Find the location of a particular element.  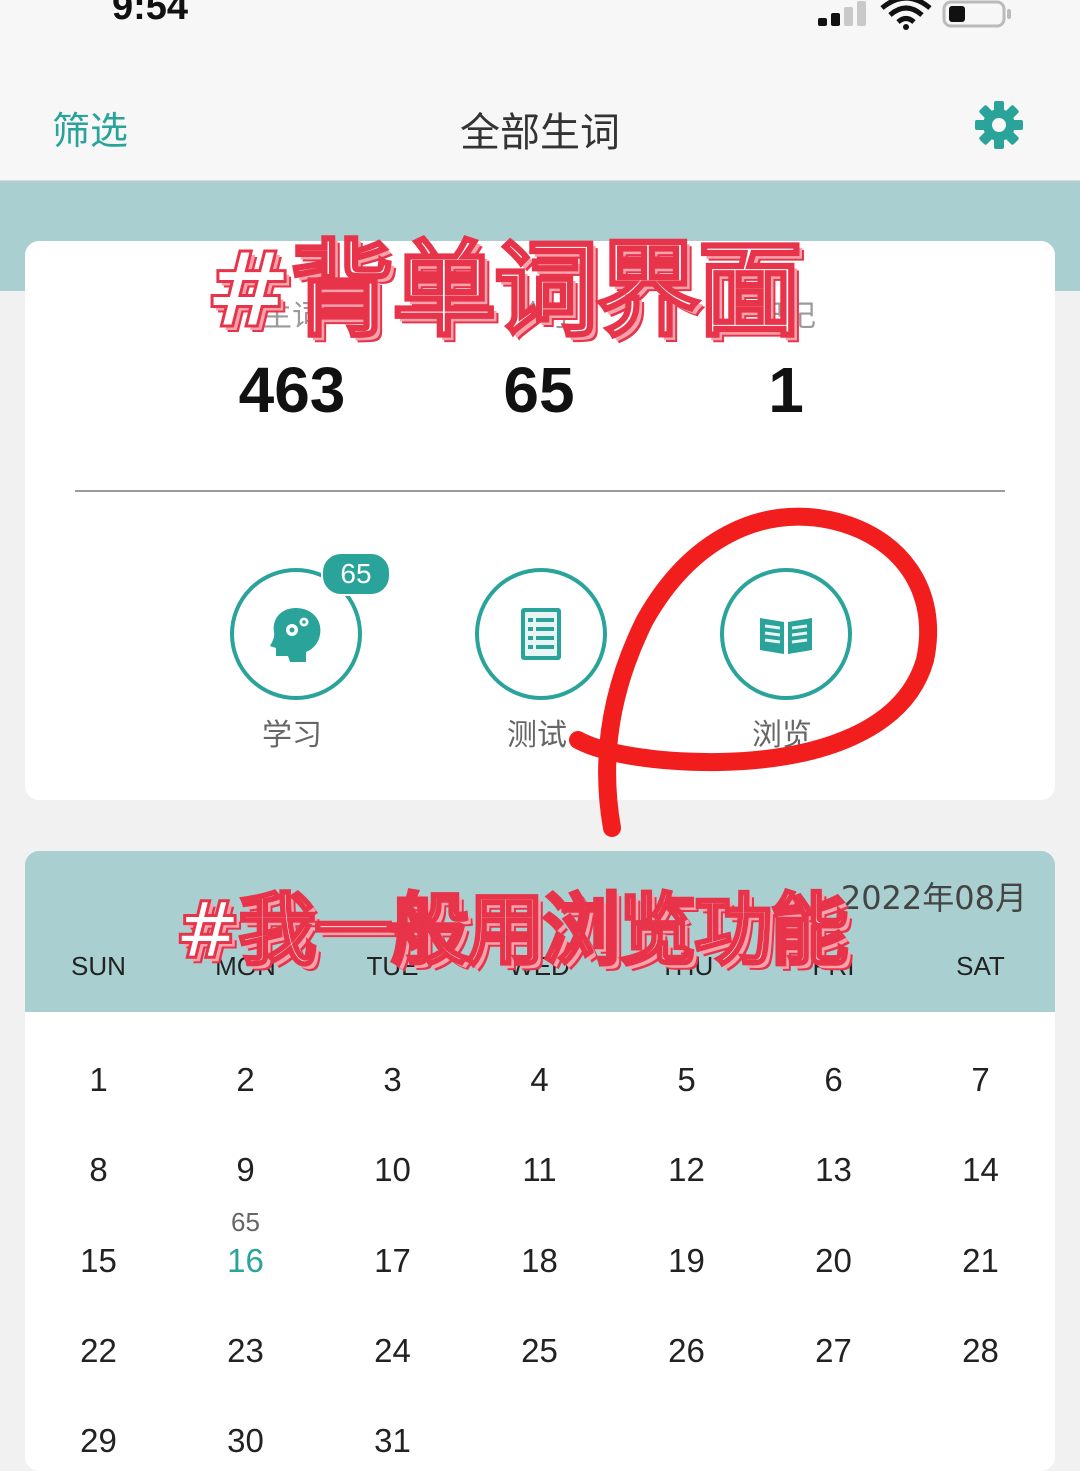

headline-overlay: #背单词界面 is located at coordinates (503, 290).